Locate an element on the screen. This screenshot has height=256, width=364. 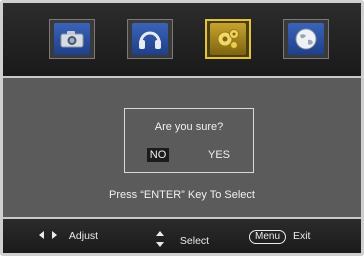
up-down-arrows-icon is located at coordinates (160, 239).